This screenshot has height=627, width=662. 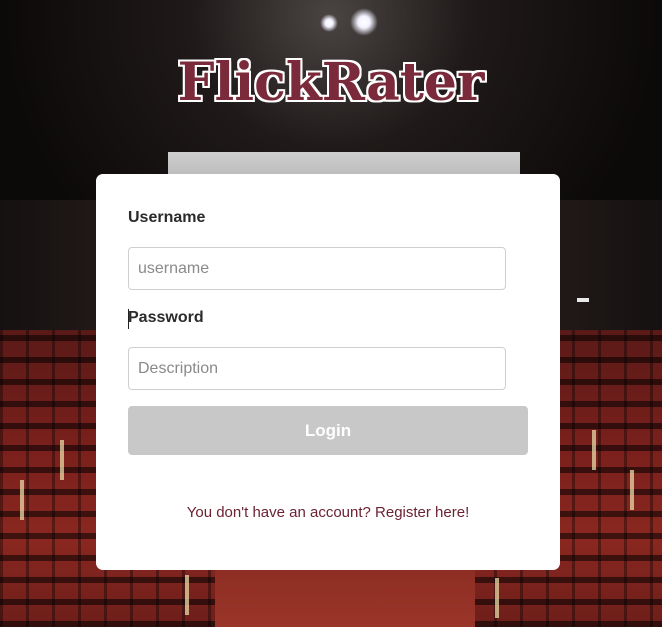 What do you see at coordinates (583, 300) in the screenshot?
I see `exit-light` at bounding box center [583, 300].